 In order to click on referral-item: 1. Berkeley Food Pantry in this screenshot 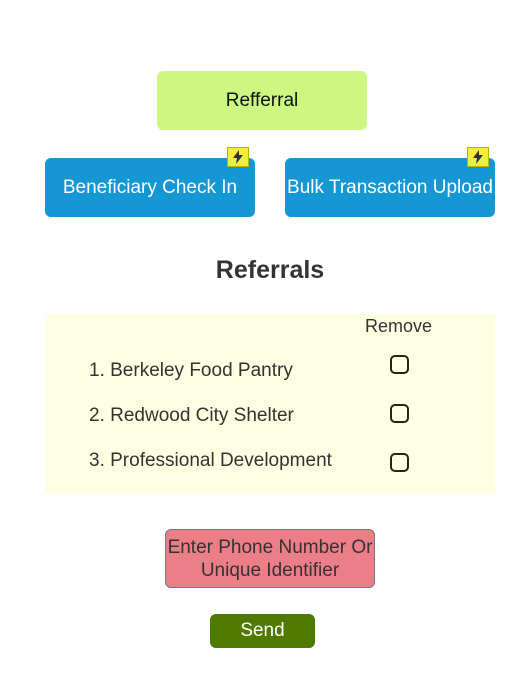, I will do `click(191, 370)`.